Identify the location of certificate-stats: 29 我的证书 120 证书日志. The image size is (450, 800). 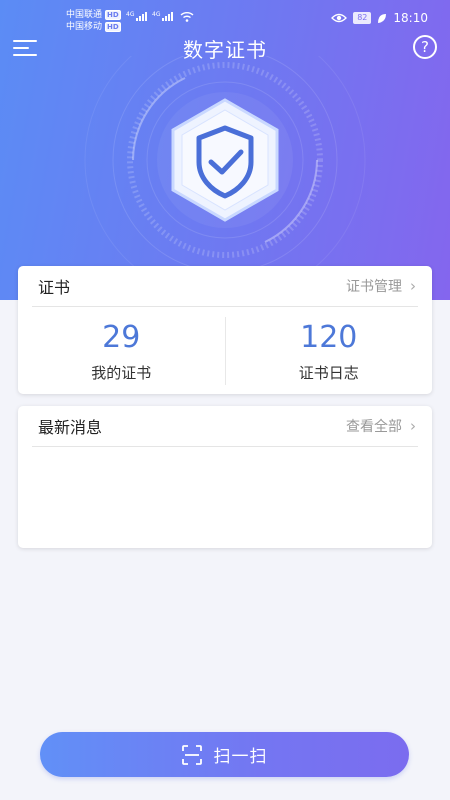
(225, 351).